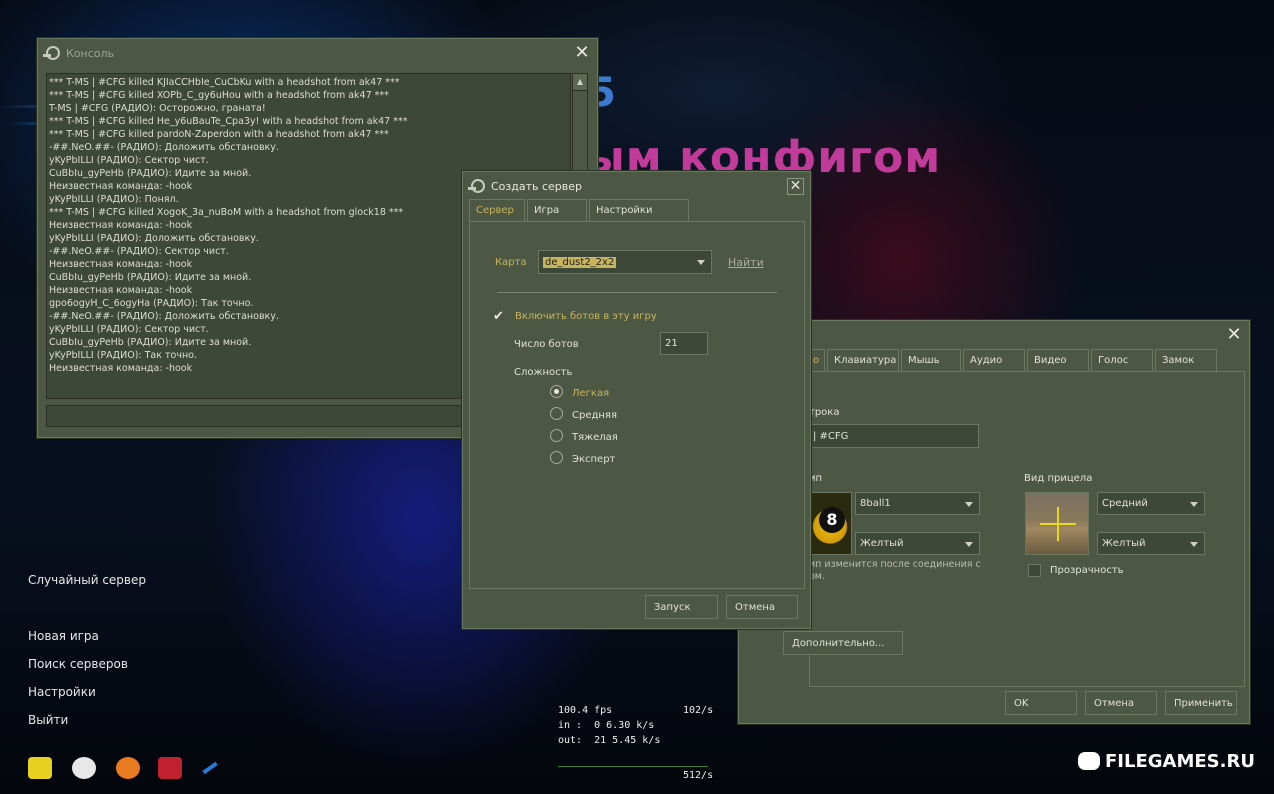 This screenshot has height=794, width=1274. What do you see at coordinates (84, 768) in the screenshot?
I see `virtus-pro-logo-icon` at bounding box center [84, 768].